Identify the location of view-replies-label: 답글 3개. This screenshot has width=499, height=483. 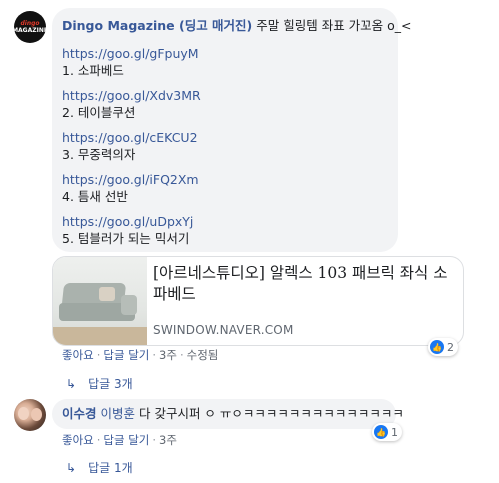
(110, 384).